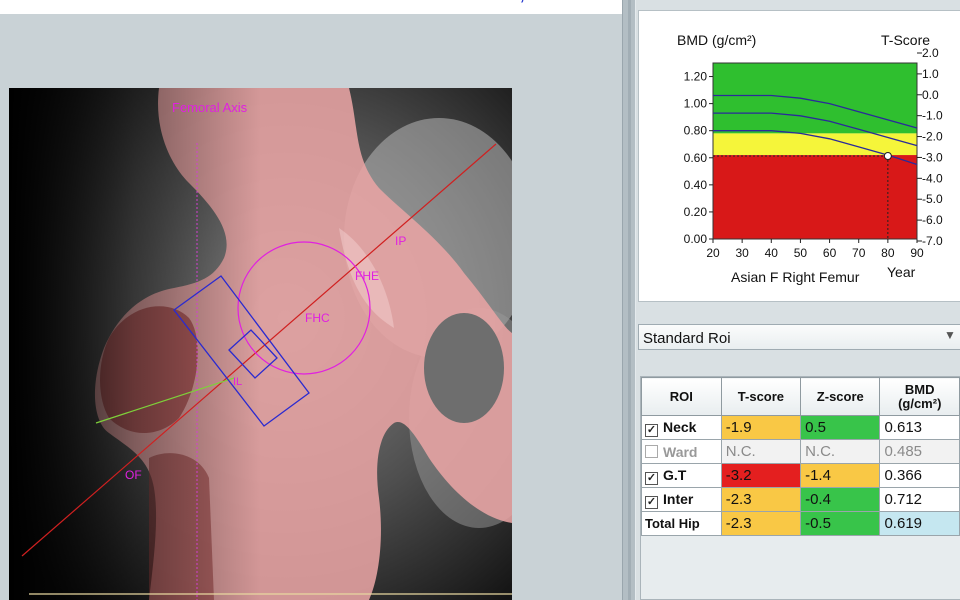 The width and height of the screenshot is (960, 600). I want to click on zscore-cell: 0.5, so click(840, 427).